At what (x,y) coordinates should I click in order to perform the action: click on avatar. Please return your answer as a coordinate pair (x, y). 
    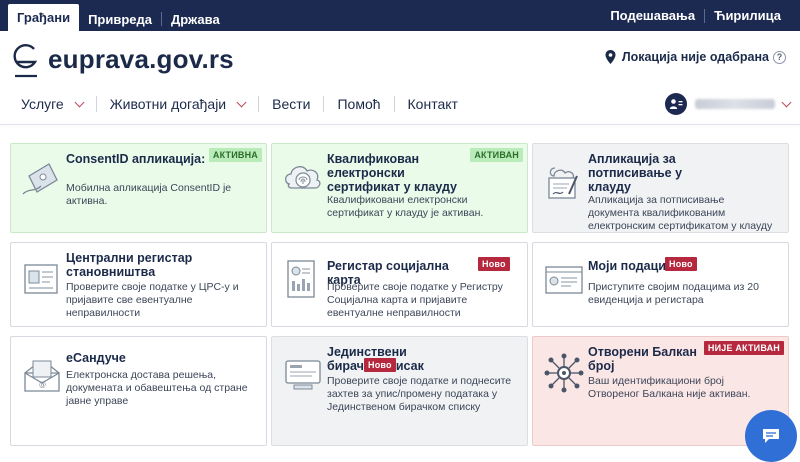
    Looking at the image, I should click on (676, 104).